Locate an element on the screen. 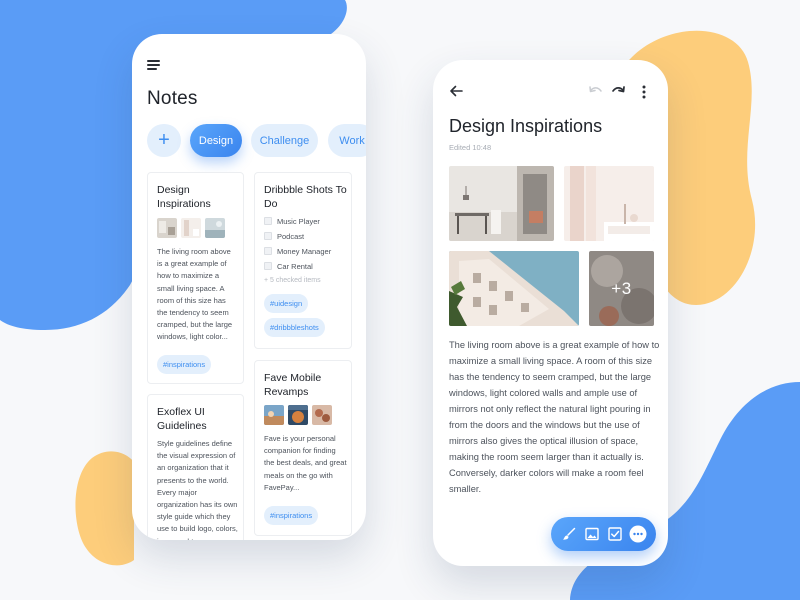  more-photos-count: +3 is located at coordinates (621, 288).